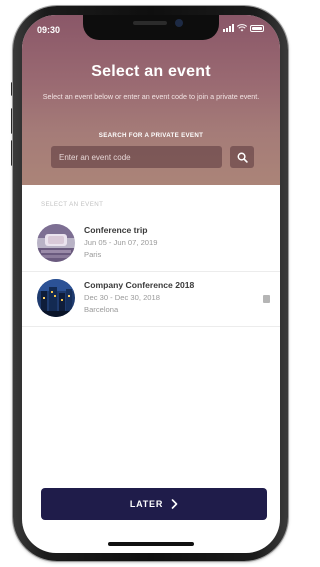 The image size is (320, 567). What do you see at coordinates (49, 30) in the screenshot?
I see `status-time: 09:30` at bounding box center [49, 30].